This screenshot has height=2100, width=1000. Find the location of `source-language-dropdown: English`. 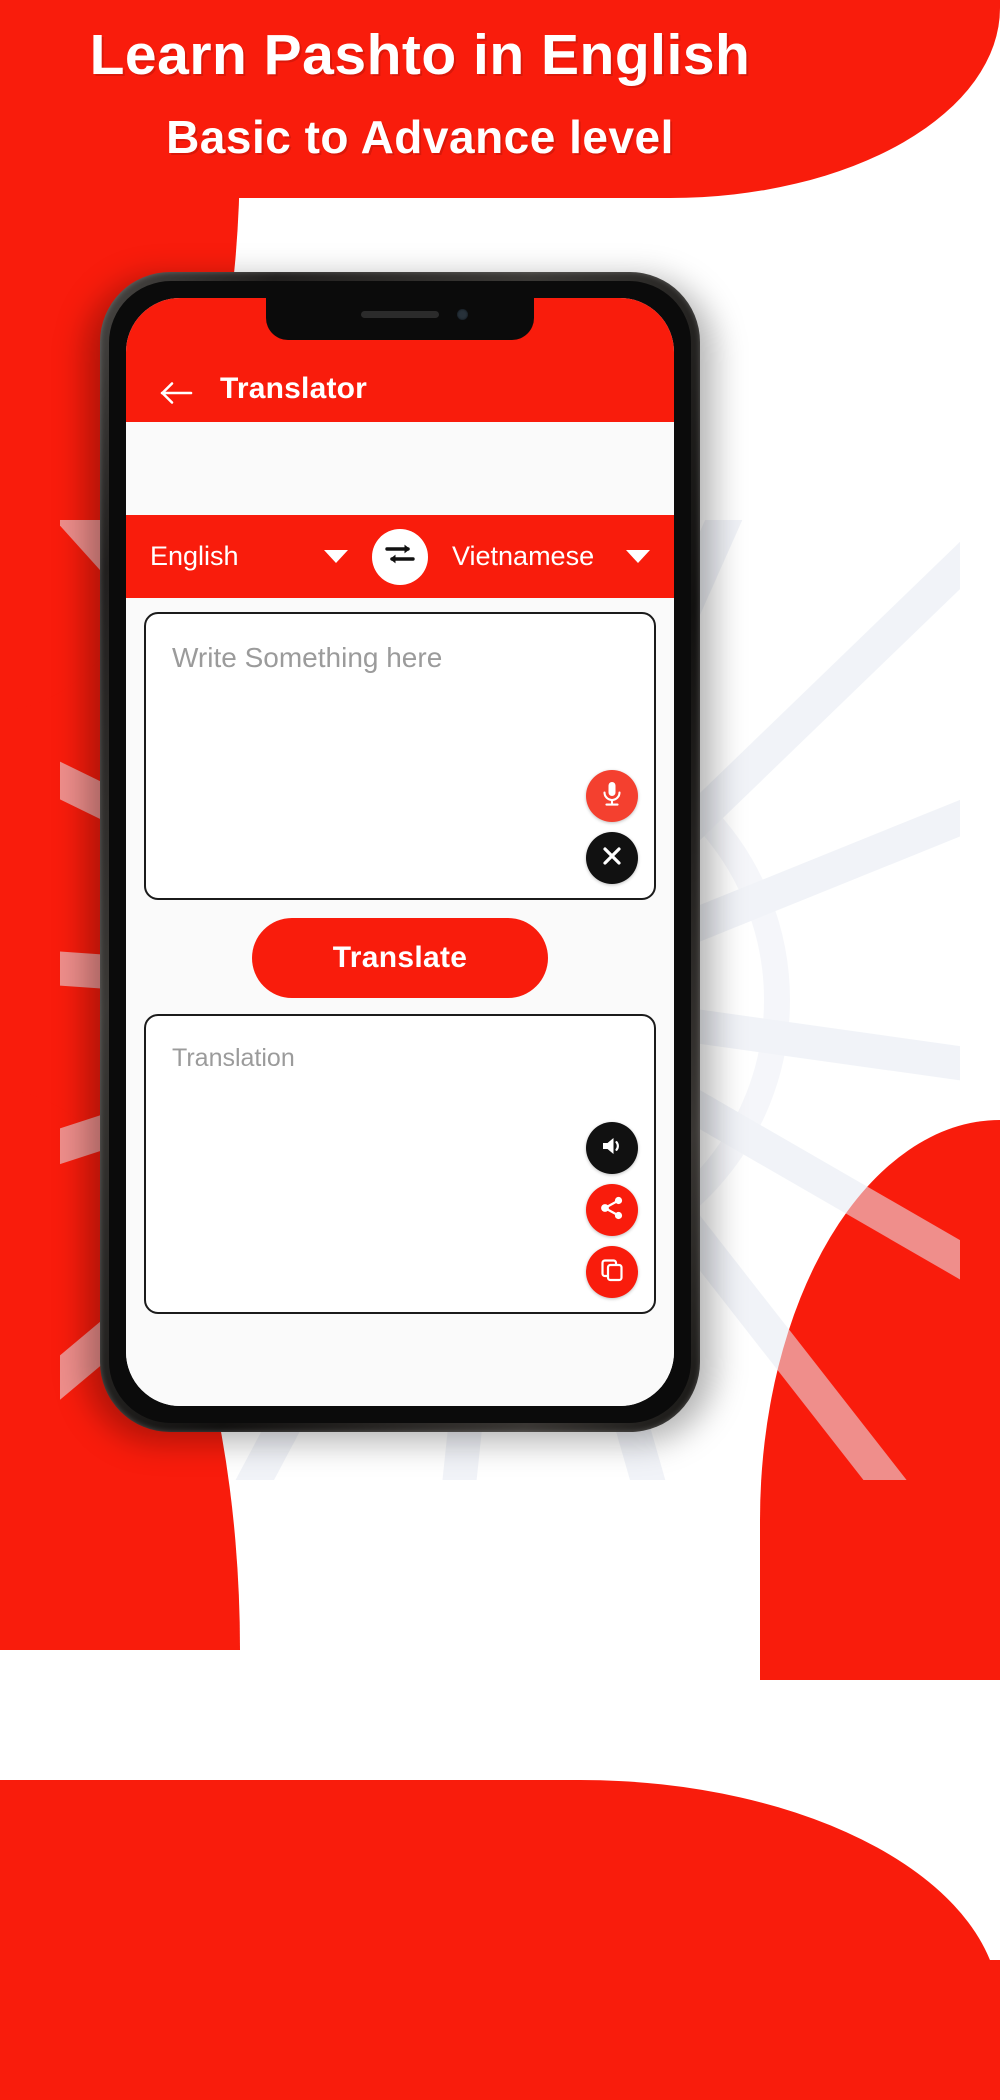

source-language-dropdown: English is located at coordinates (249, 556).